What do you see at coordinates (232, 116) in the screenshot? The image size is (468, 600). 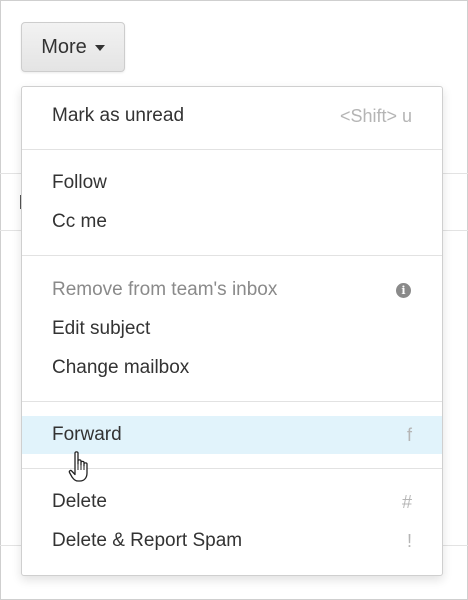 I see `menu-item-mark-as-unread: Mark as unread <Shift> u` at bounding box center [232, 116].